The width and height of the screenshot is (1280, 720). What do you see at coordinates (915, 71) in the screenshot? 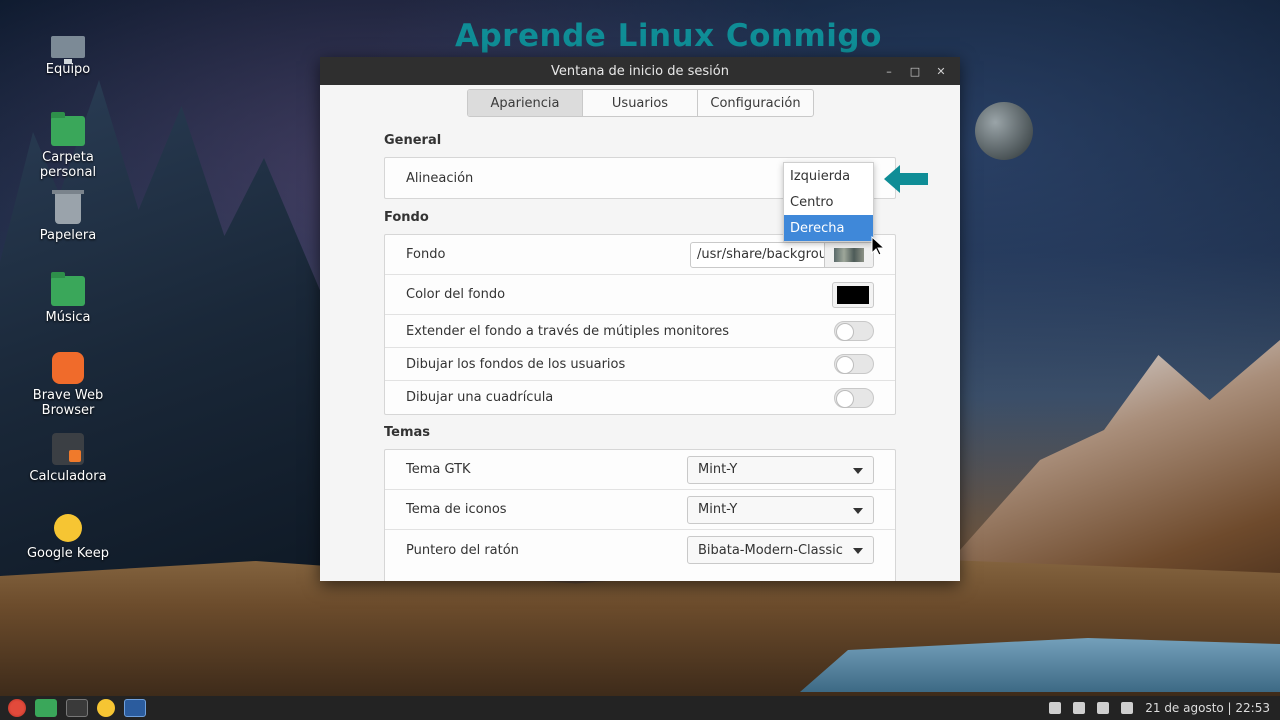
I see `maximize-button: □` at bounding box center [915, 71].